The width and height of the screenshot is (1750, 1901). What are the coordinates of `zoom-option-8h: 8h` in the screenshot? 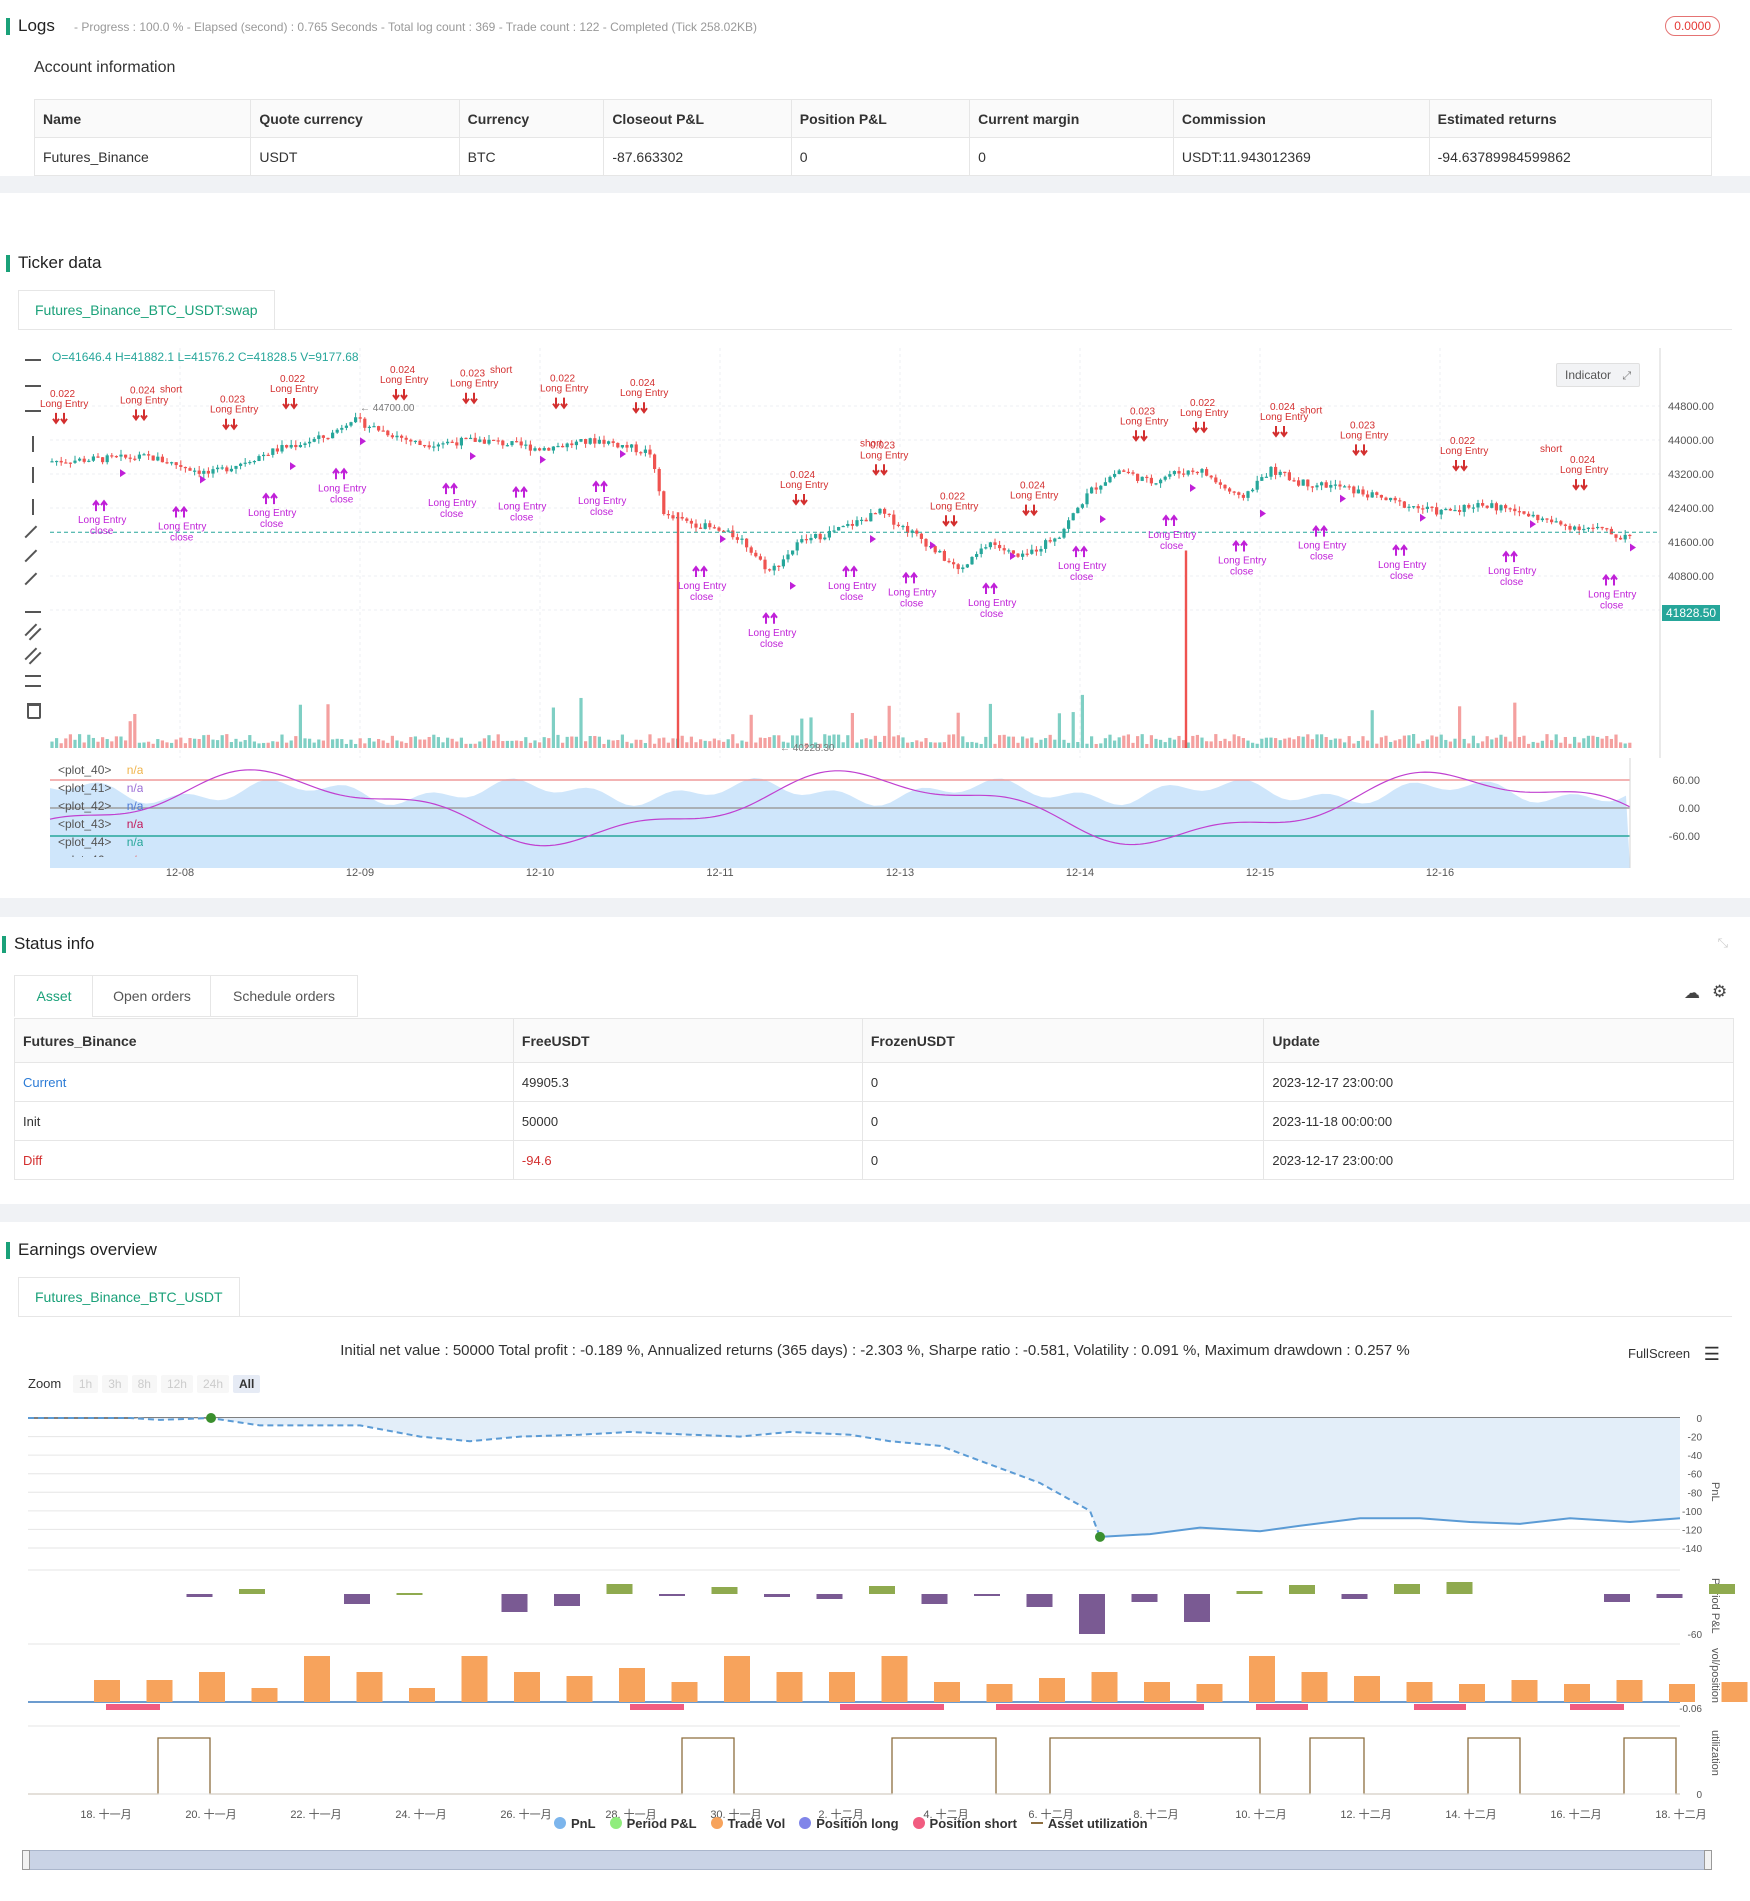 It's located at (144, 1384).